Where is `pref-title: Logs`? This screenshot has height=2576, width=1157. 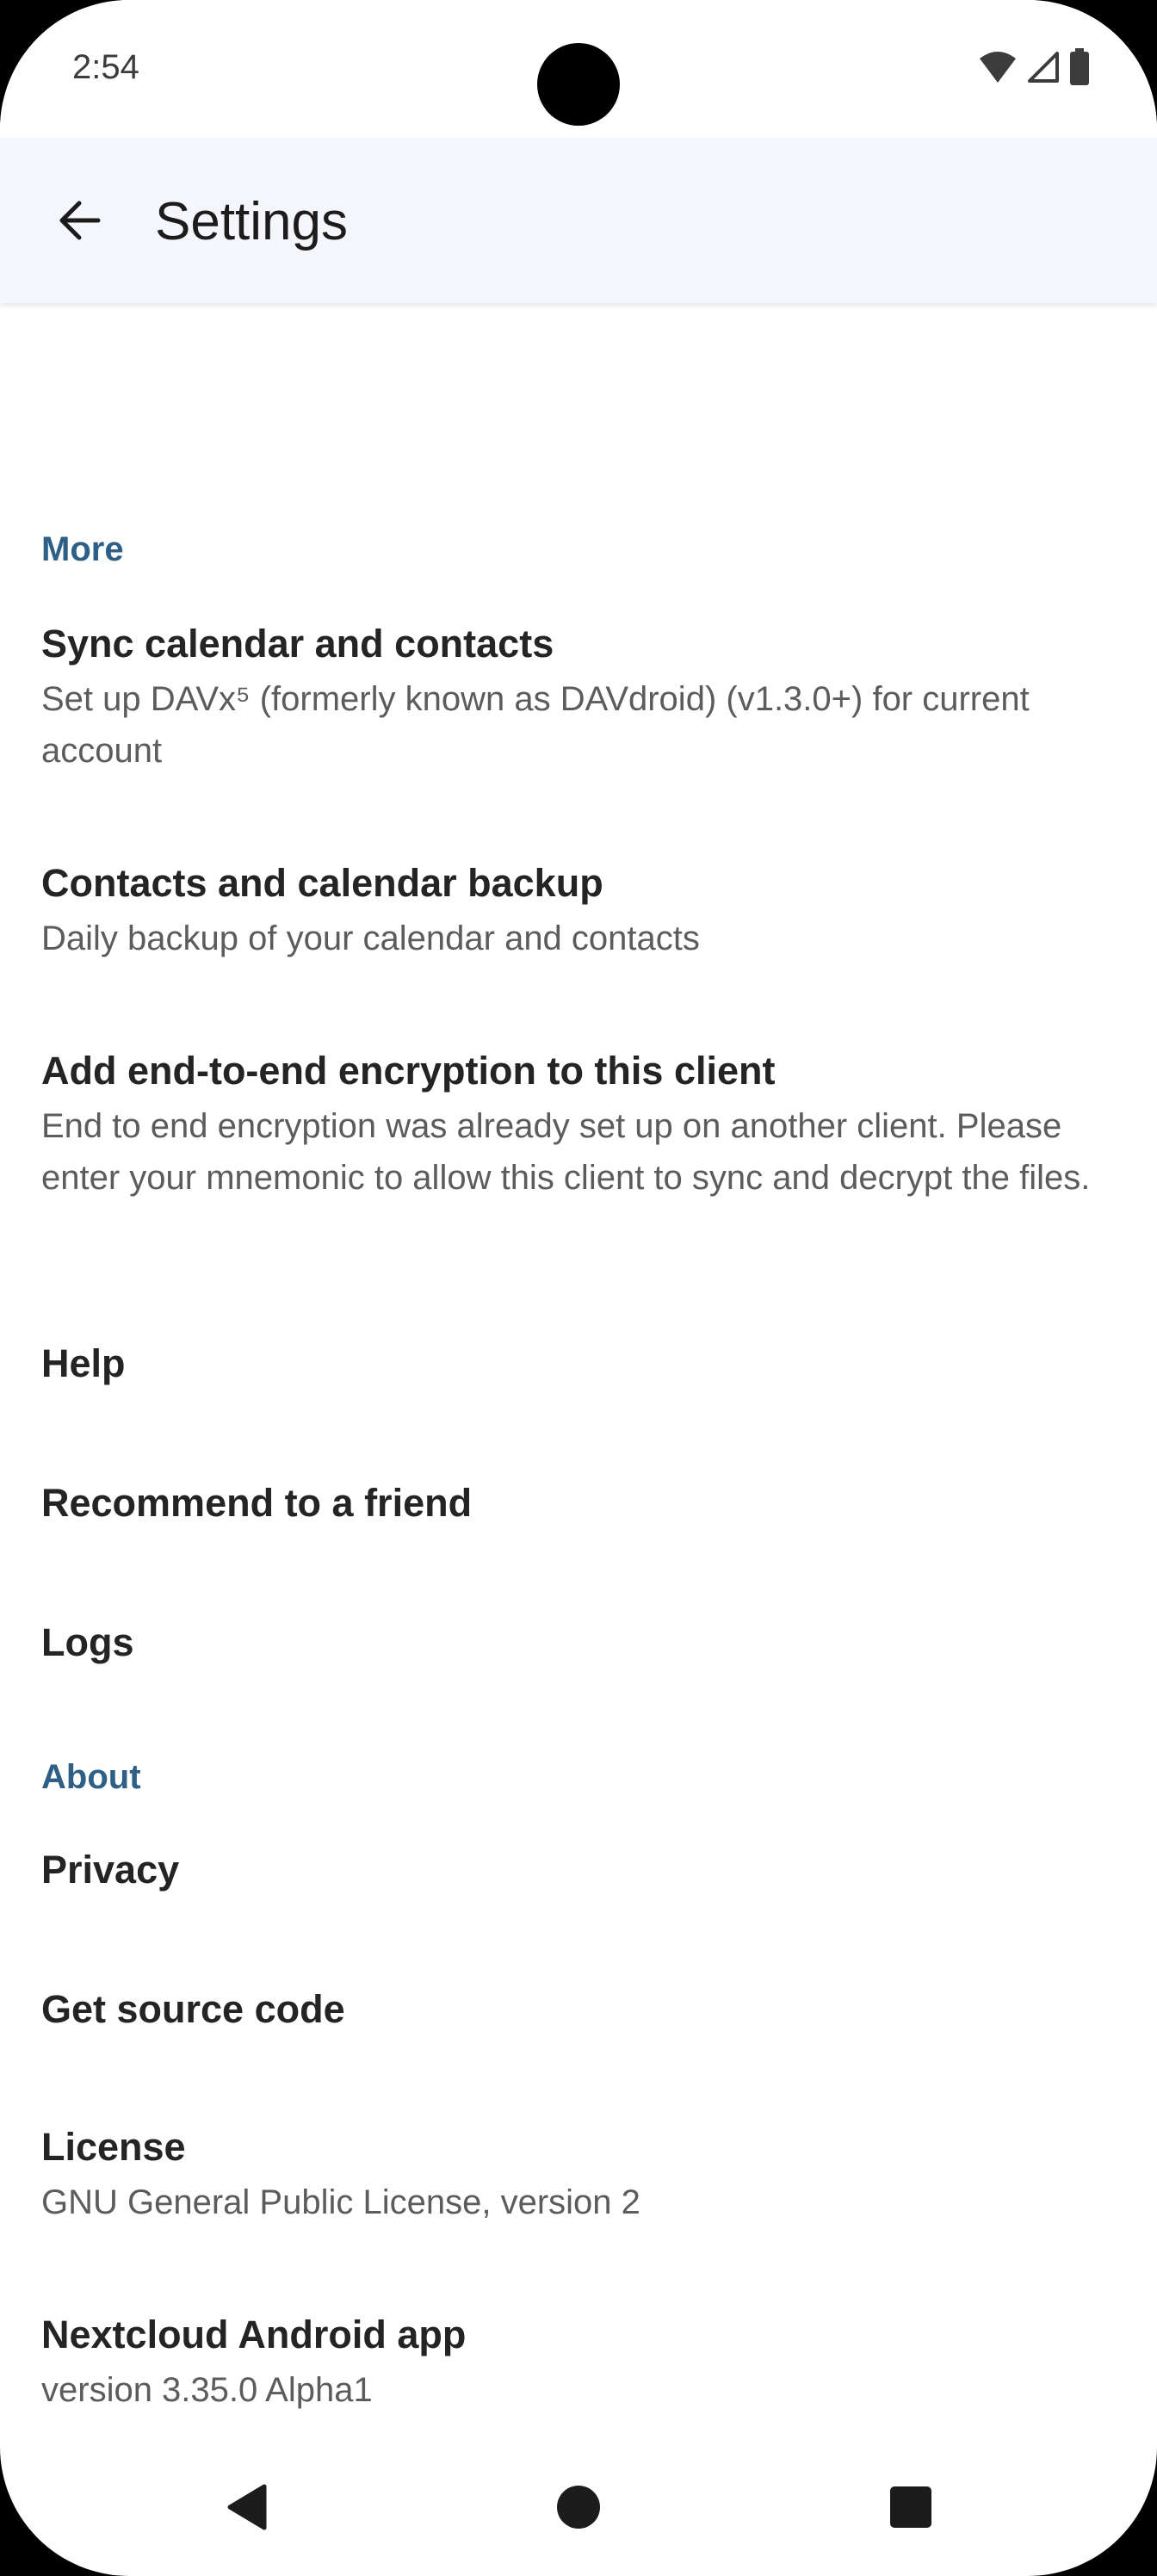
pref-title: Logs is located at coordinates (88, 1642).